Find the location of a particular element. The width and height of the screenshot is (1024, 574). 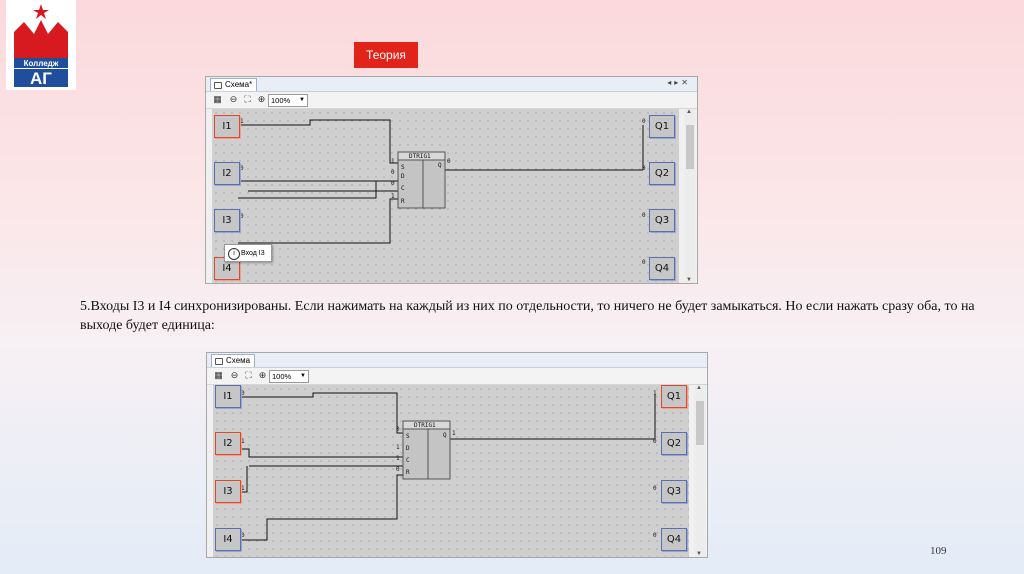

out-value: 1 is located at coordinates (454, 433).